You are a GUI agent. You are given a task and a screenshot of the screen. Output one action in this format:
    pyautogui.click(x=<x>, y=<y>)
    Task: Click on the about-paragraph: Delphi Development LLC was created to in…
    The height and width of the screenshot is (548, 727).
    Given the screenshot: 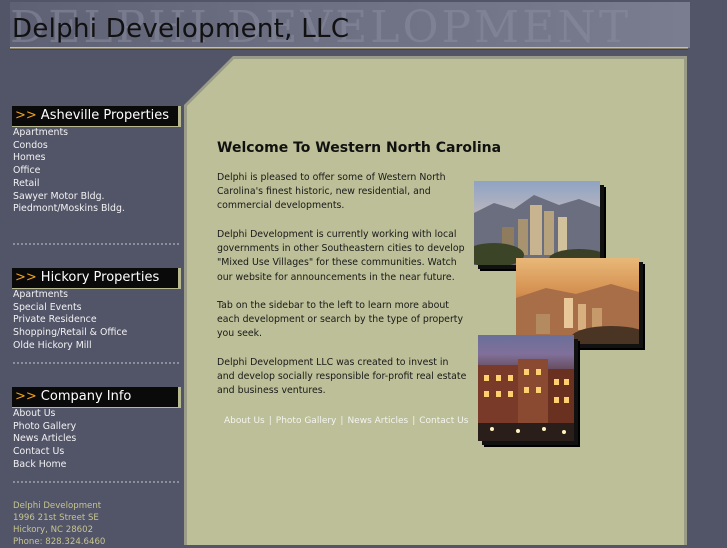 What is the action you would take?
    pyautogui.click(x=342, y=377)
    